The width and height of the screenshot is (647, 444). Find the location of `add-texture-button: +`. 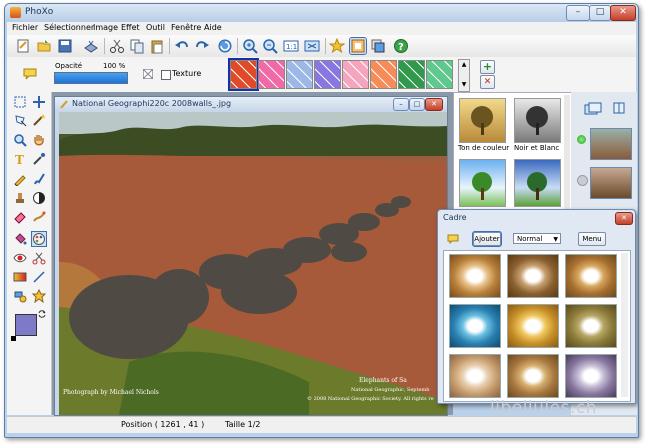

add-texture-button: + is located at coordinates (487, 67).